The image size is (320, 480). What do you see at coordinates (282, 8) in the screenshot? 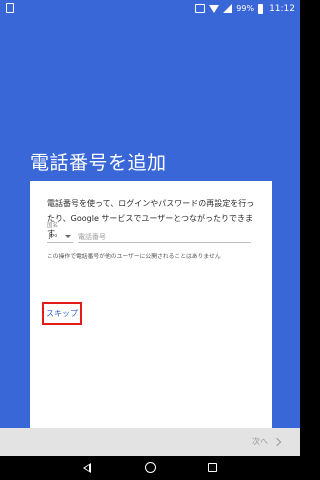
I see `status-time: 11:12` at bounding box center [282, 8].